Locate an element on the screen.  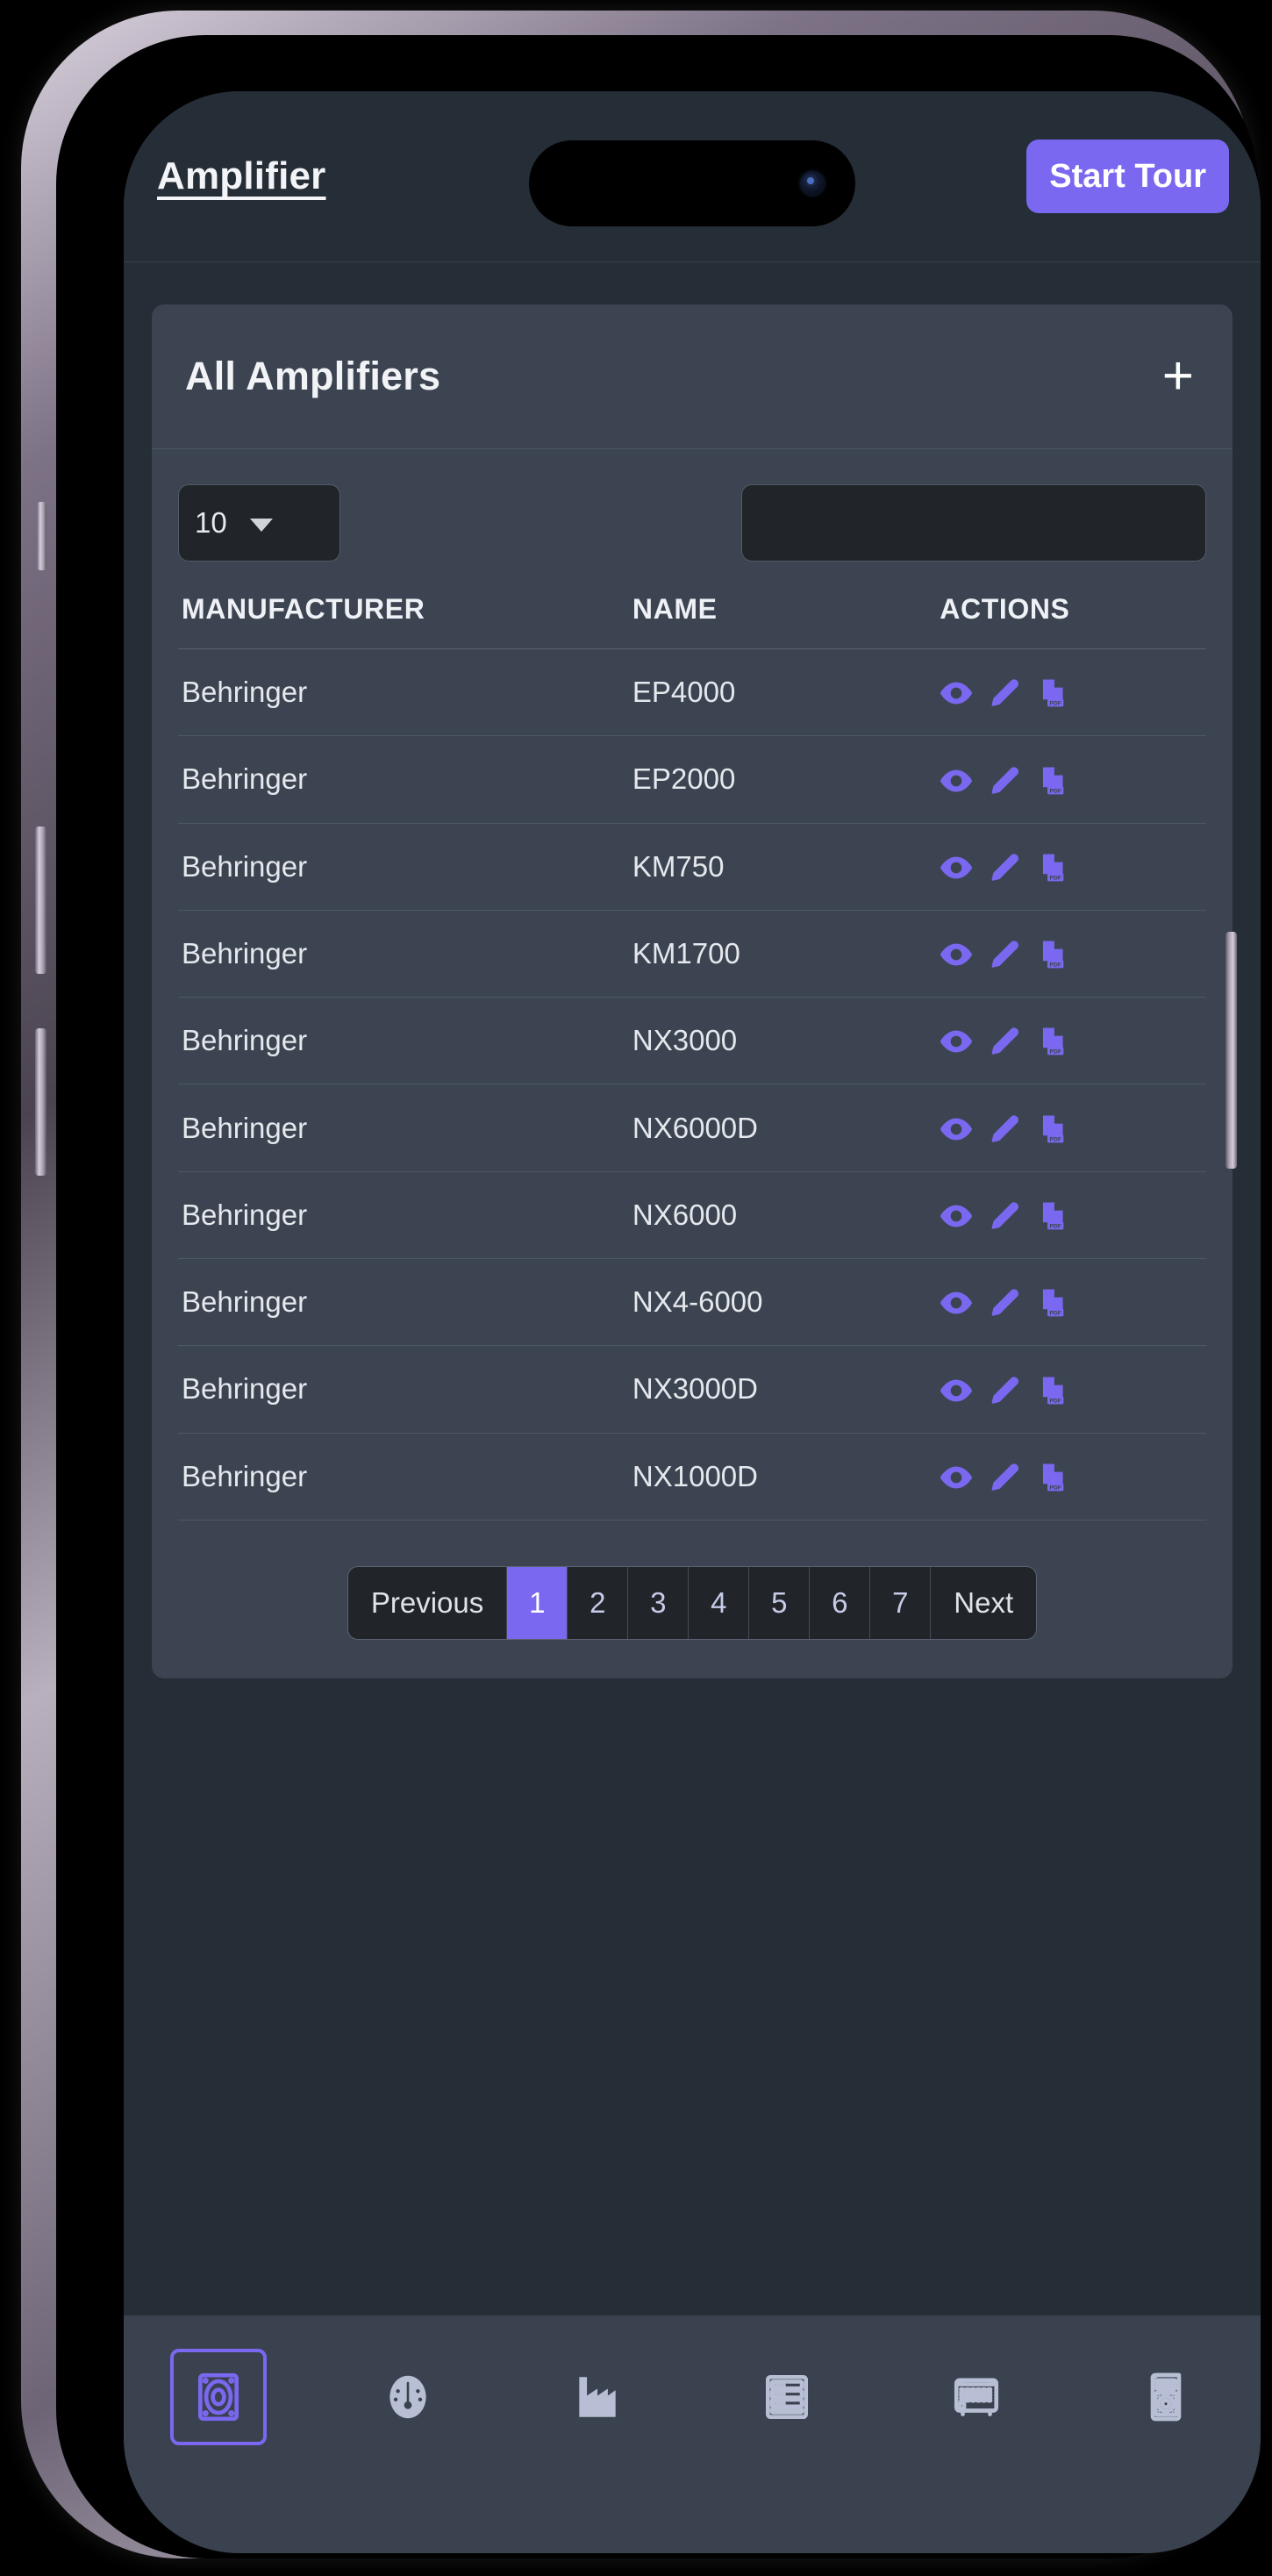
table-row: Behringer NX6000 PDF is located at coordinates (692, 1215).